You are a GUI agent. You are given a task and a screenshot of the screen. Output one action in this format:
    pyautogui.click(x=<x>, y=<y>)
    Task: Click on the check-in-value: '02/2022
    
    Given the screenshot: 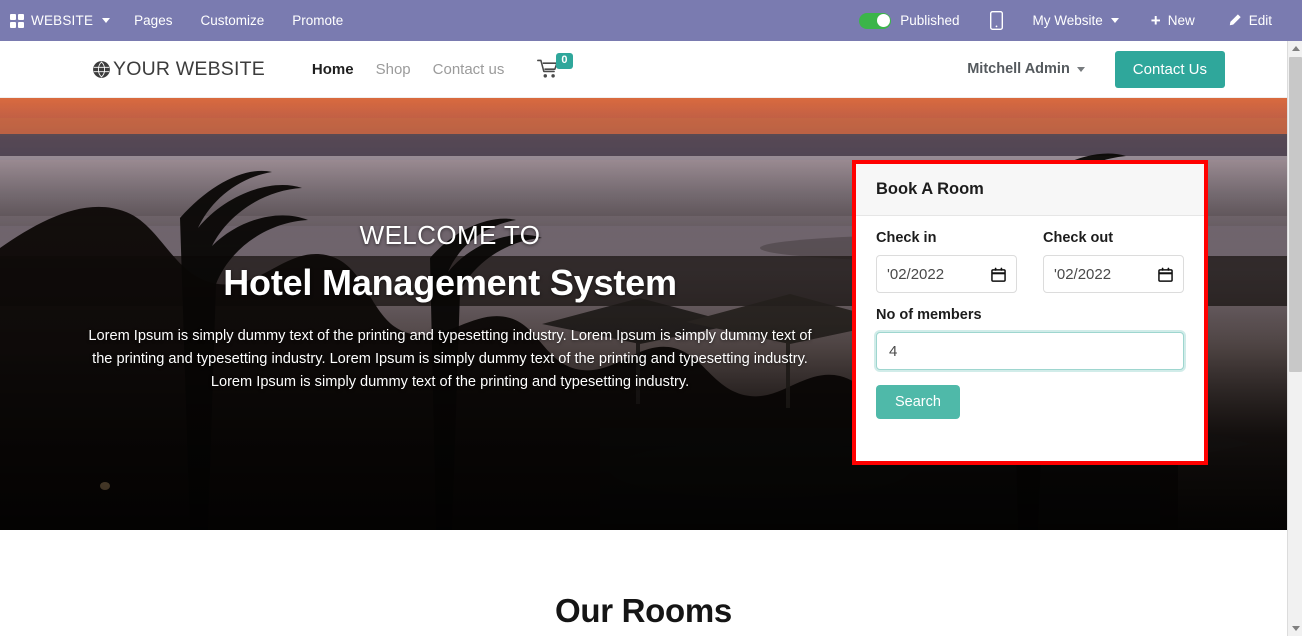 What is the action you would take?
    pyautogui.click(x=916, y=274)
    